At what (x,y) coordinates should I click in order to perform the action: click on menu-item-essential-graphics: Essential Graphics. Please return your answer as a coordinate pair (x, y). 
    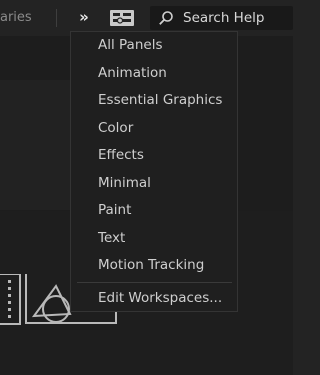
    Looking at the image, I should click on (160, 100).